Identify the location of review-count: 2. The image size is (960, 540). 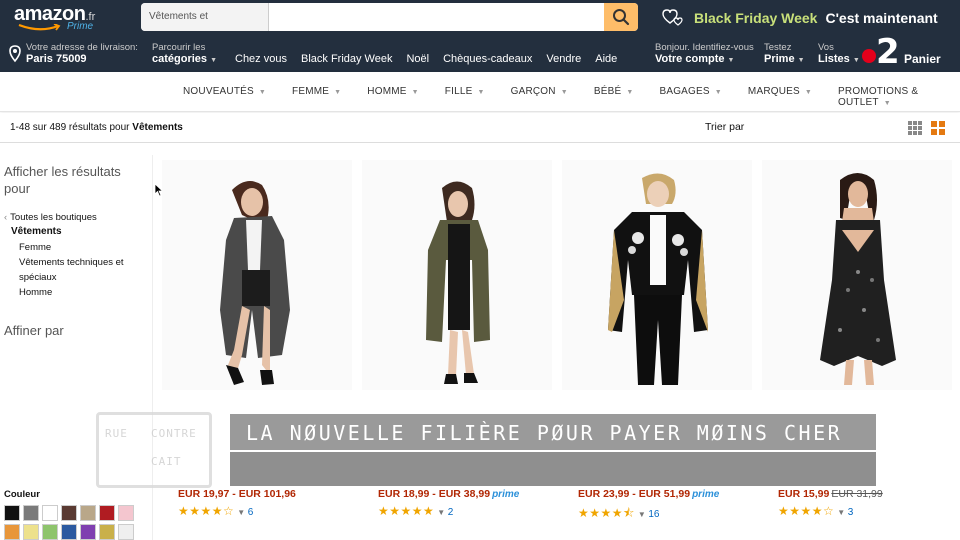
(451, 512).